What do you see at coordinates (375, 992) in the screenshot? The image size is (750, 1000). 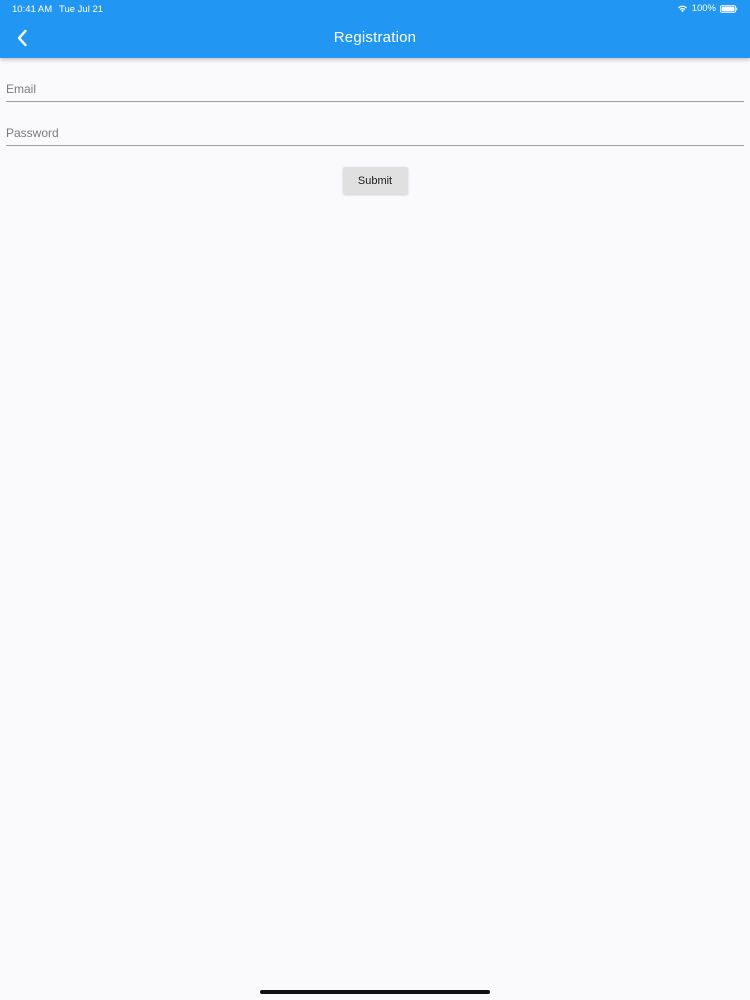 I see `home-indicator` at bounding box center [375, 992].